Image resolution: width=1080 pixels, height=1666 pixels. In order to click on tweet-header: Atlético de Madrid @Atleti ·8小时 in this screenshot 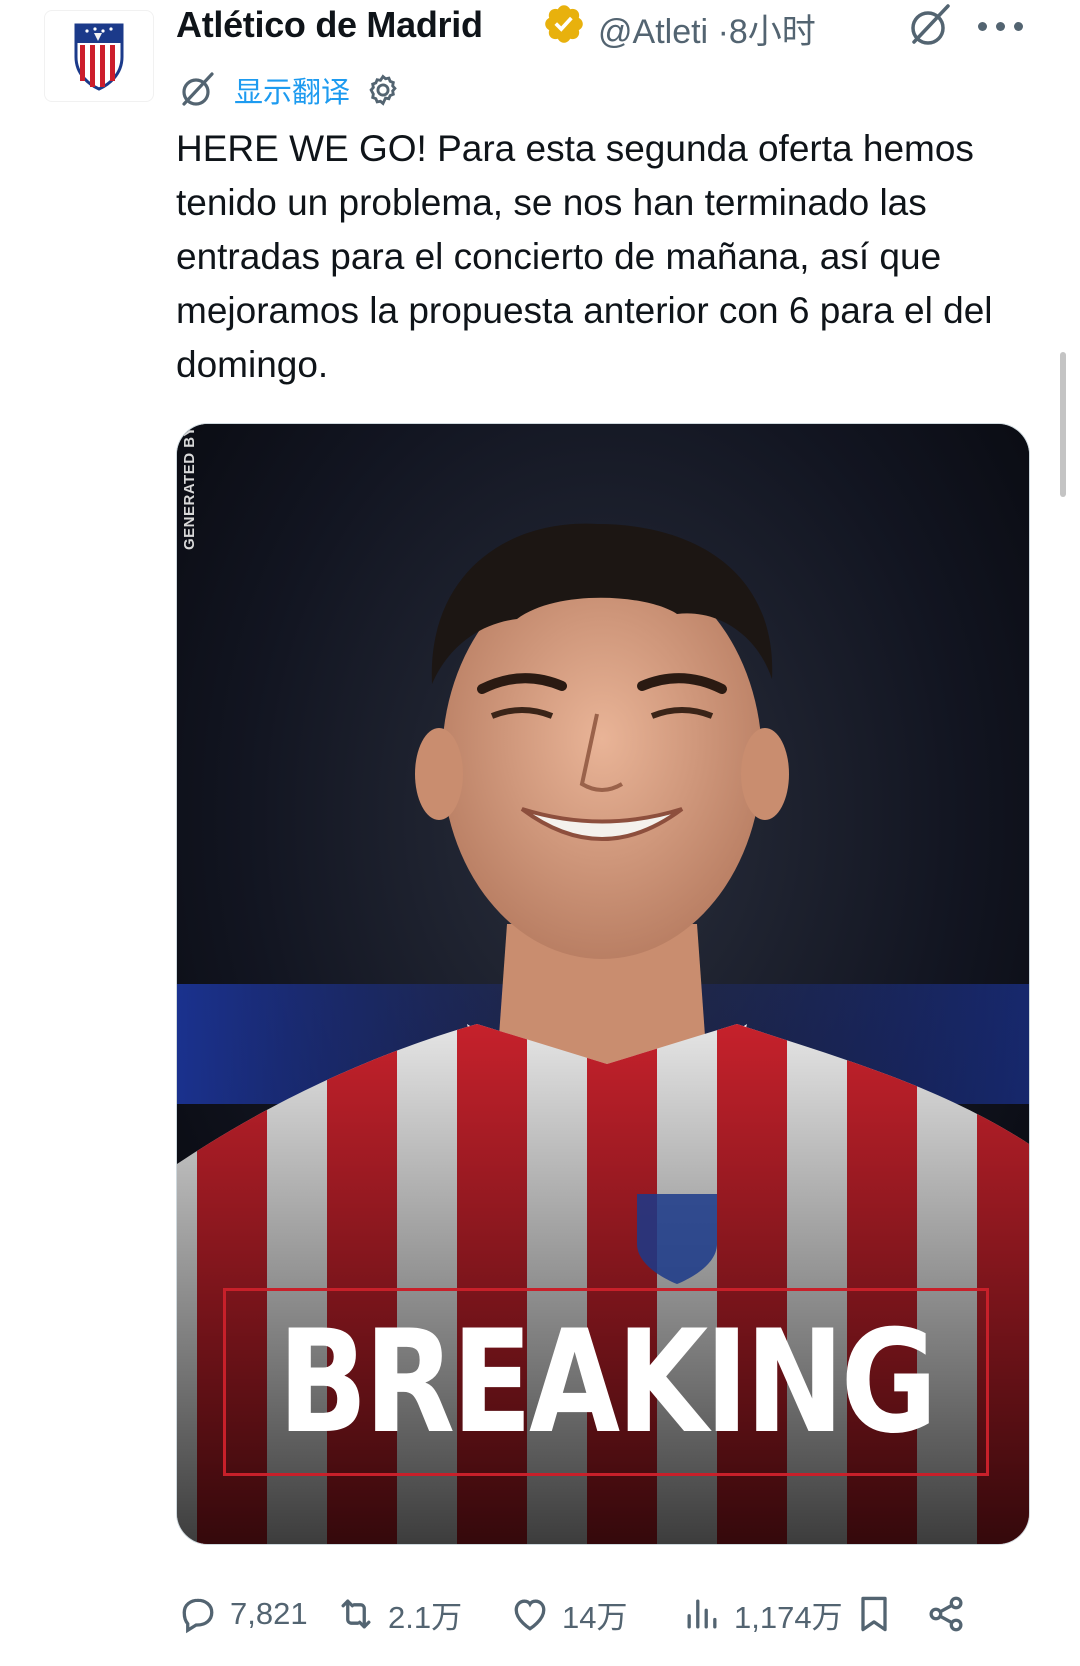, I will do `click(616, 26)`.